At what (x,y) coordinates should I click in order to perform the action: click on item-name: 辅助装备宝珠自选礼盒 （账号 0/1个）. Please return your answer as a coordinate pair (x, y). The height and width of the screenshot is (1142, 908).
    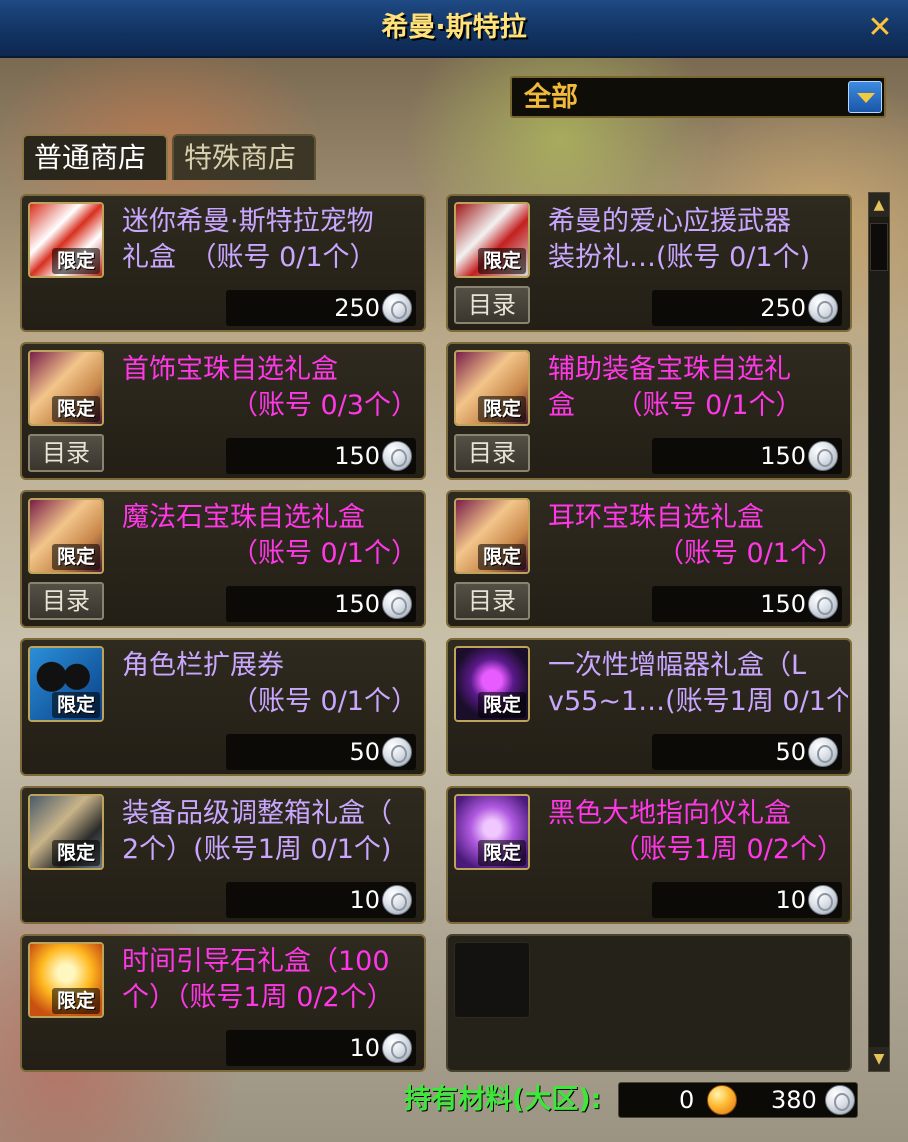
    Looking at the image, I should click on (698, 390).